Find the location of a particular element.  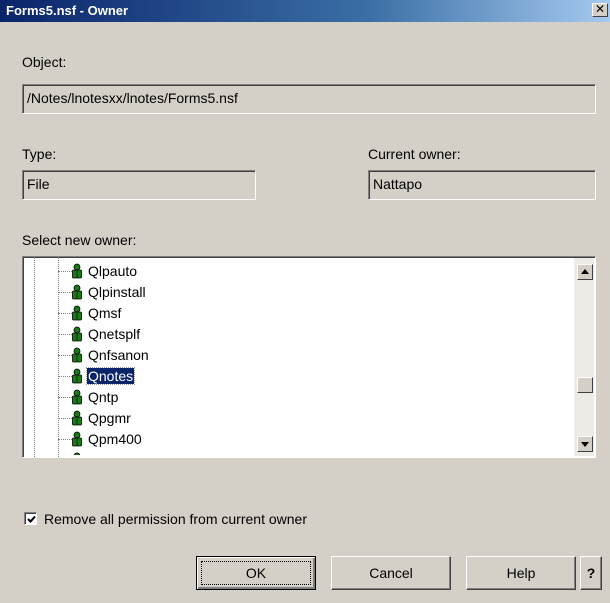

focus-rectangle is located at coordinates (256, 573).